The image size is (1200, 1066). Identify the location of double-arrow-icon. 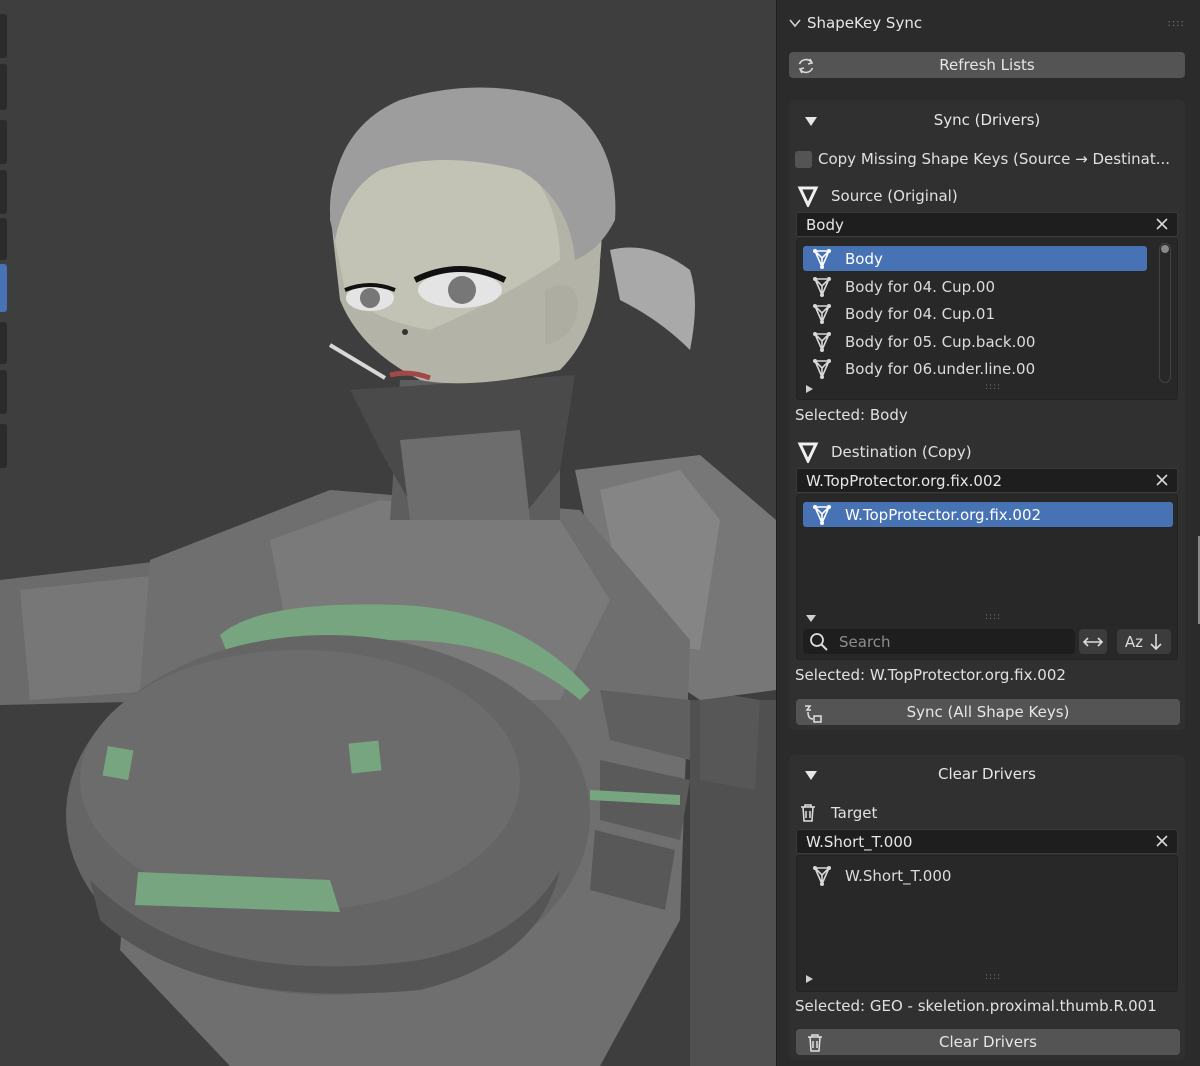
(1093, 641).